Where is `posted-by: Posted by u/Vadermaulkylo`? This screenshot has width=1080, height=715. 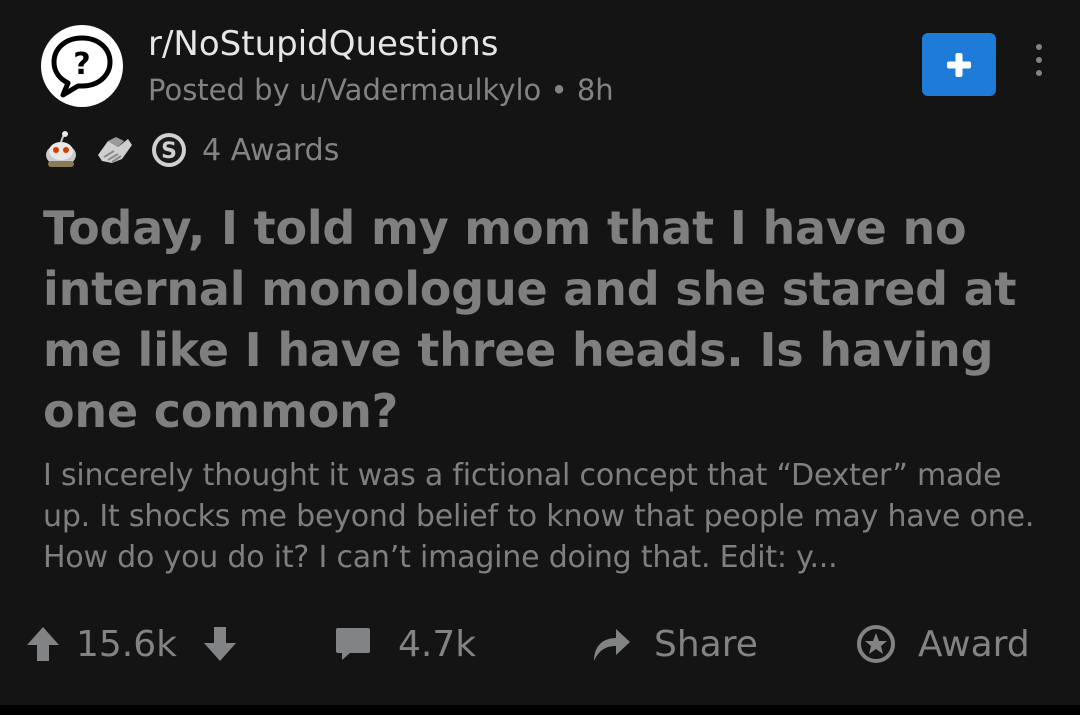 posted-by: Posted by u/Vadermaulkylo is located at coordinates (344, 90).